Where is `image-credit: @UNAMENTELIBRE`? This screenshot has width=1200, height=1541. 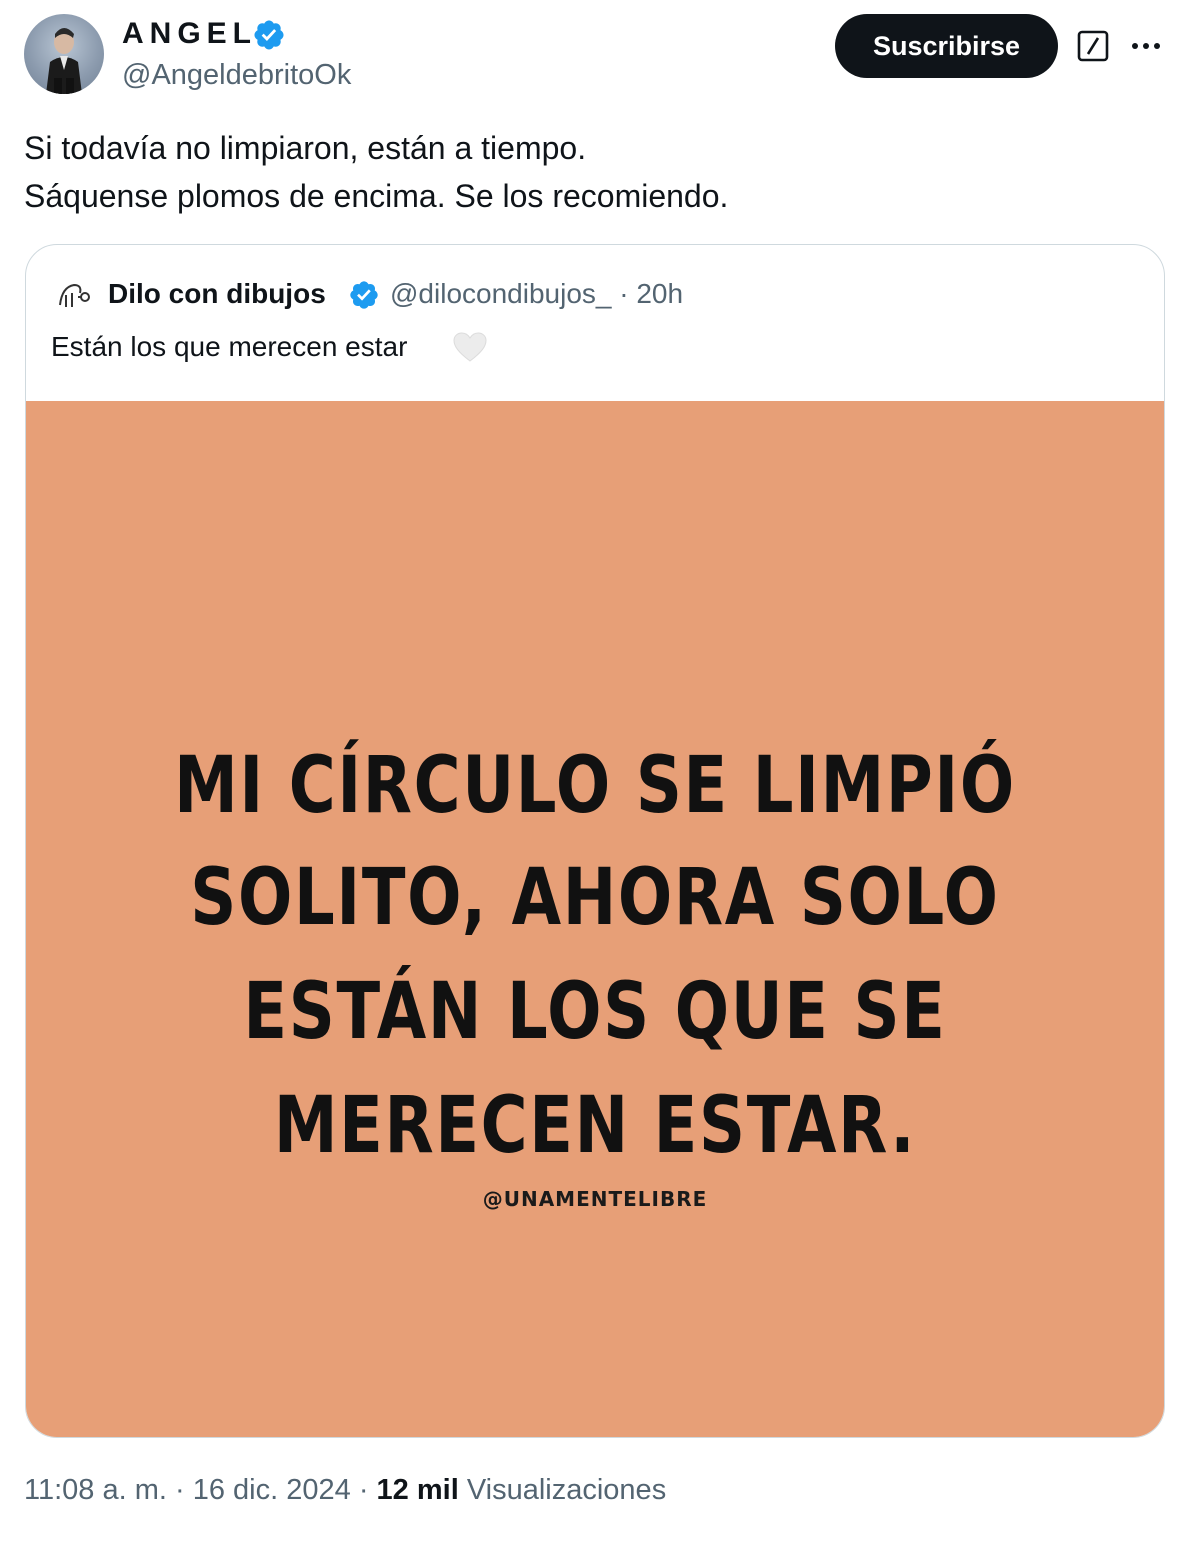 image-credit: @UNAMENTELIBRE is located at coordinates (595, 1199).